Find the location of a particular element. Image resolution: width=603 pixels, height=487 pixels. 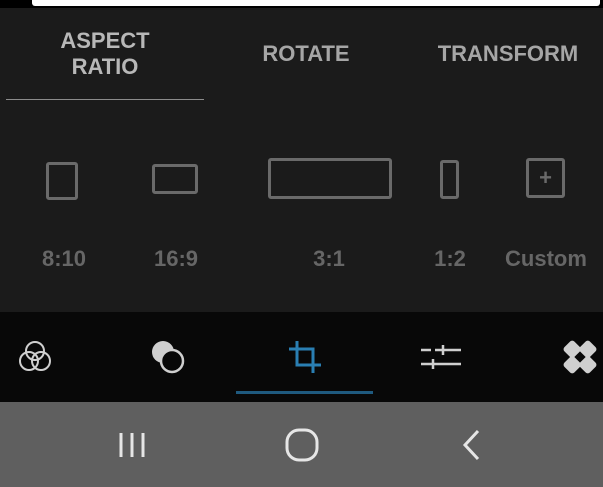

filters-tool-button is located at coordinates (35, 357).